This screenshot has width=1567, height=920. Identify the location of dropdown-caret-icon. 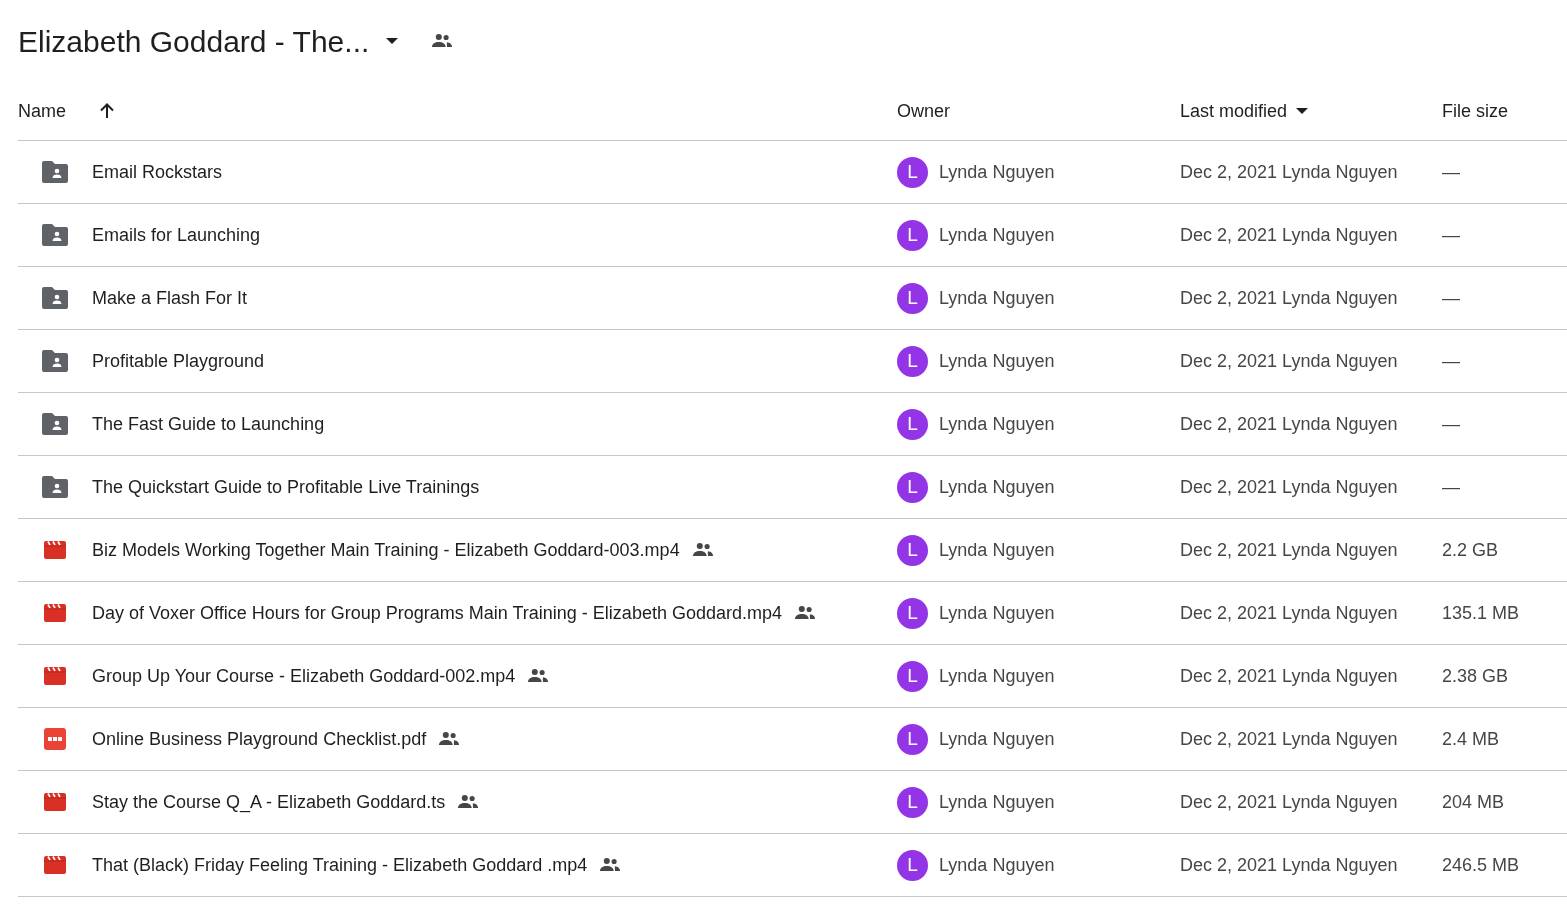
(392, 41).